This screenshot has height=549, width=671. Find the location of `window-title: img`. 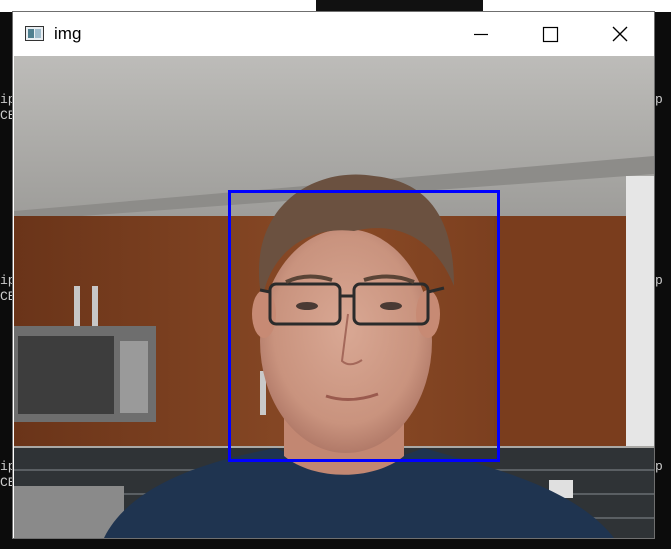

window-title: img is located at coordinates (68, 33).